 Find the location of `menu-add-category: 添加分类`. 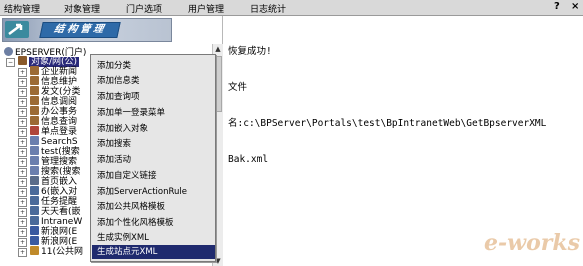

menu-add-category: 添加分类 is located at coordinates (114, 66).